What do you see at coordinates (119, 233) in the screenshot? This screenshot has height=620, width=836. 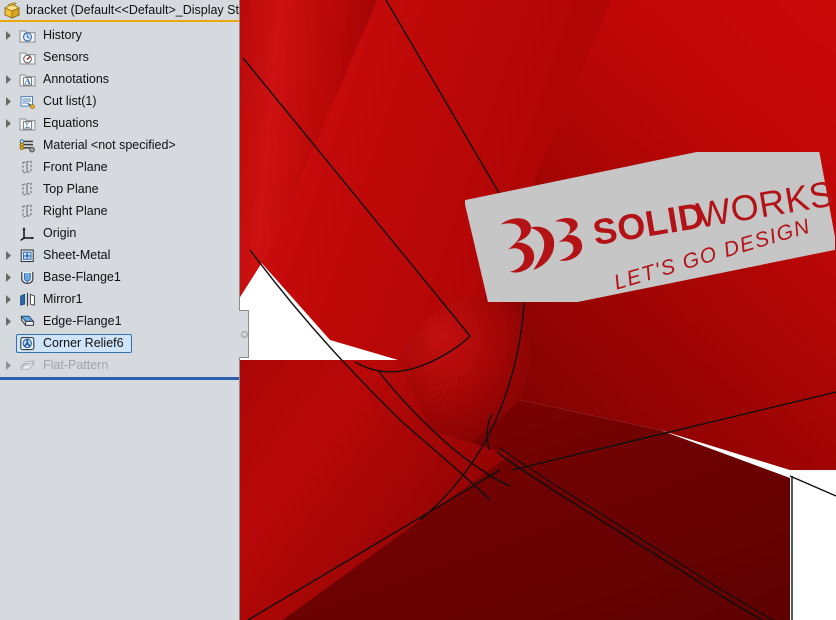 I see `tree-item-origin: Origin` at bounding box center [119, 233].